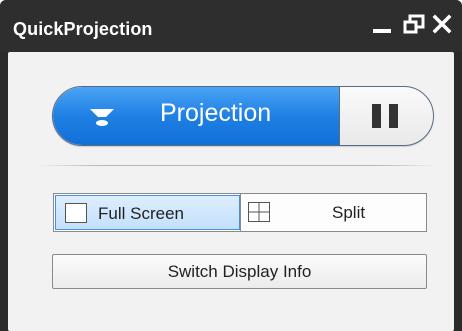 The image size is (462, 331). What do you see at coordinates (239, 271) in the screenshot?
I see `switch-display-info-button: Switch Display Info` at bounding box center [239, 271].